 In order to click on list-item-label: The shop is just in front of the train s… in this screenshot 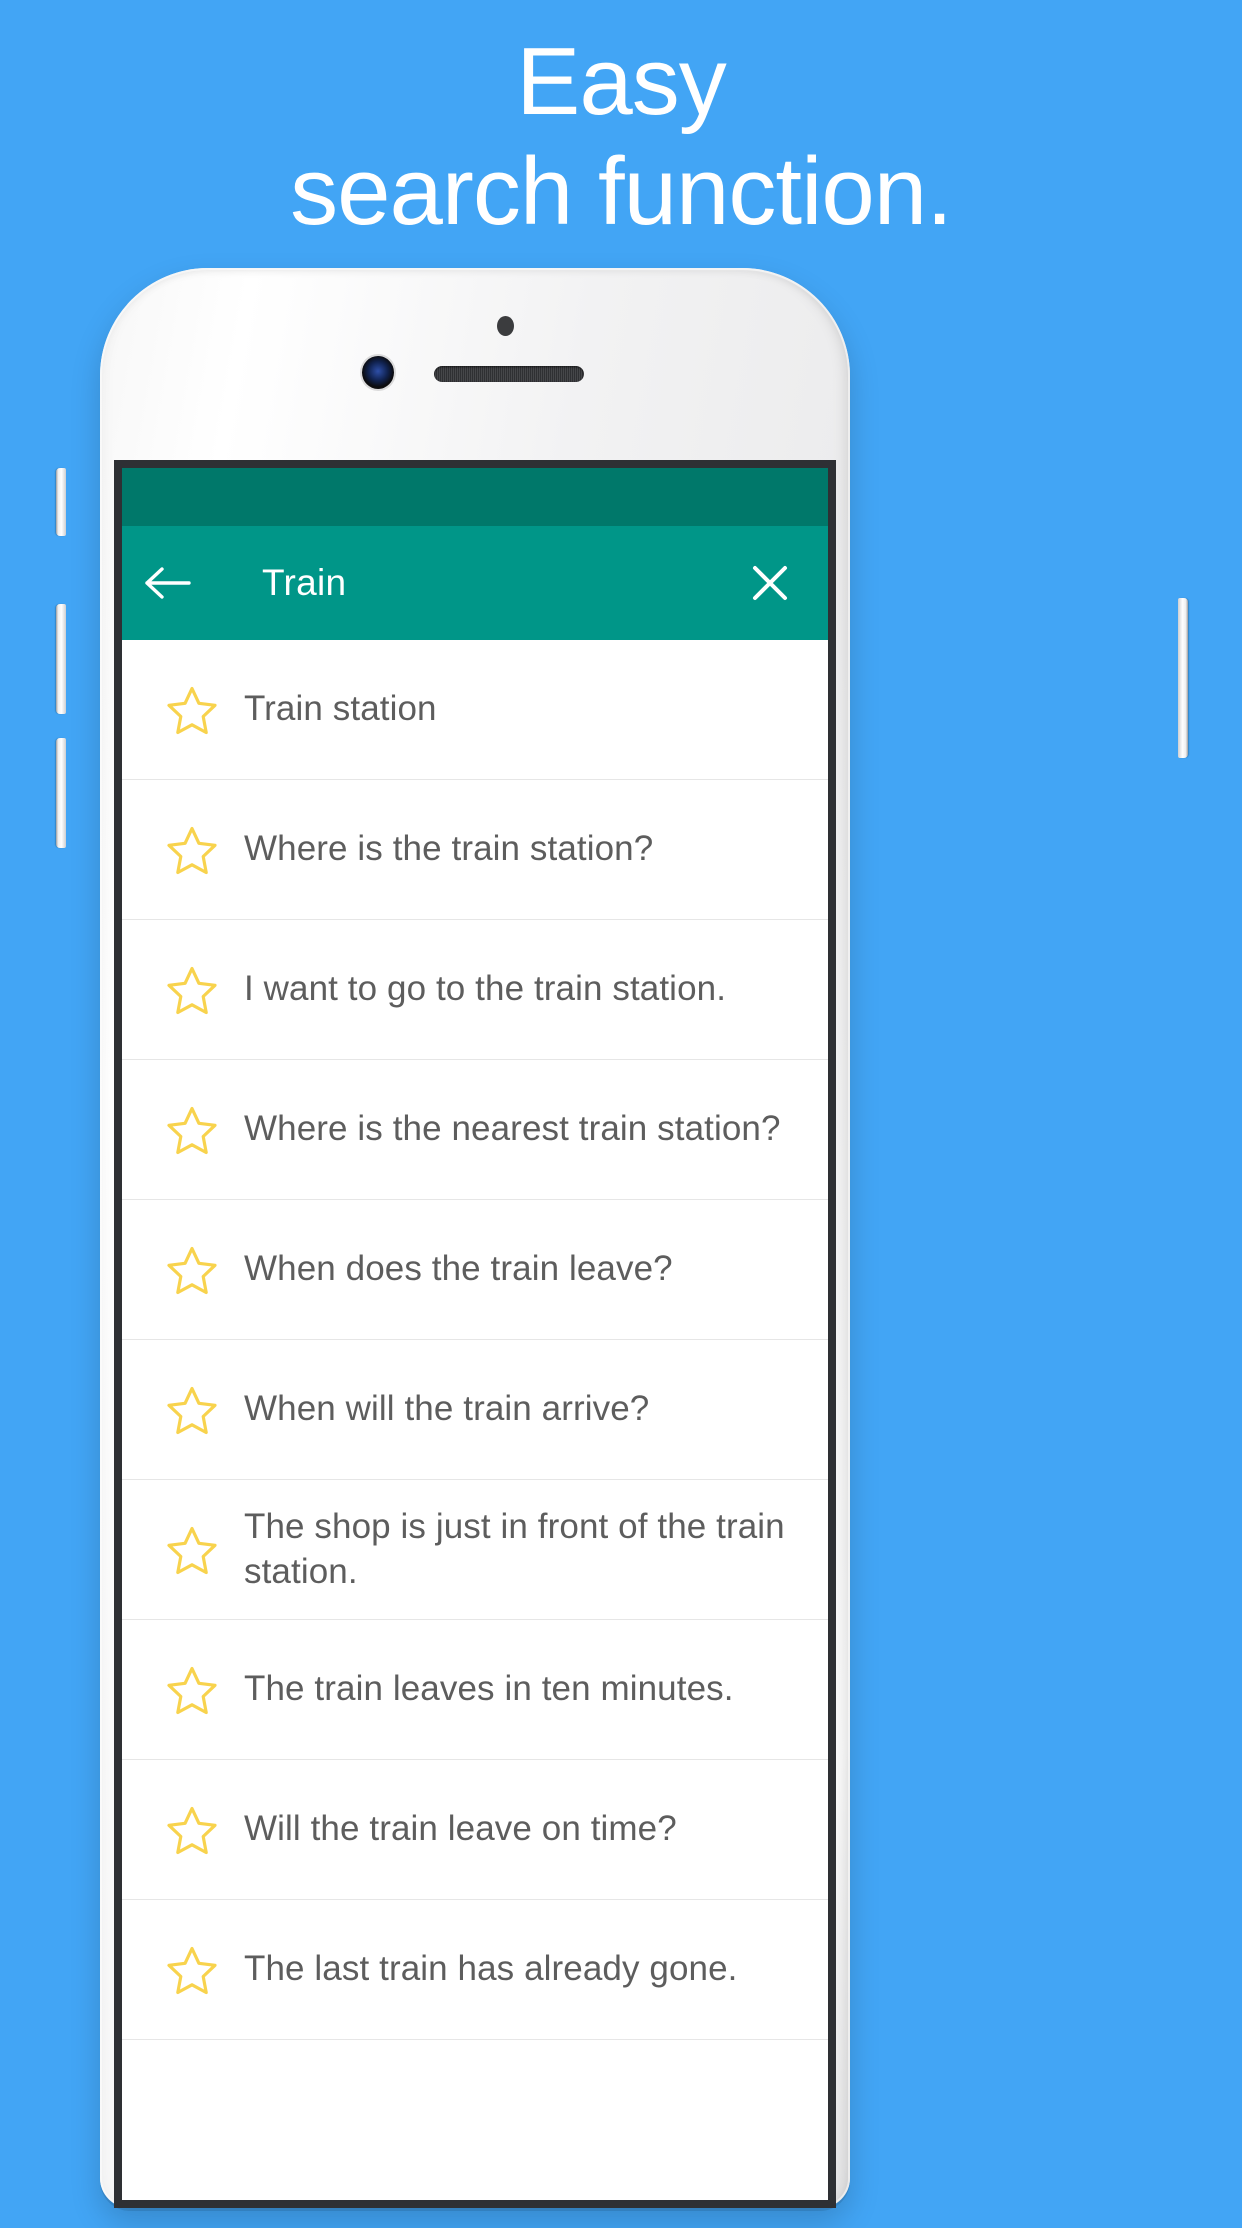, I will do `click(514, 1548)`.